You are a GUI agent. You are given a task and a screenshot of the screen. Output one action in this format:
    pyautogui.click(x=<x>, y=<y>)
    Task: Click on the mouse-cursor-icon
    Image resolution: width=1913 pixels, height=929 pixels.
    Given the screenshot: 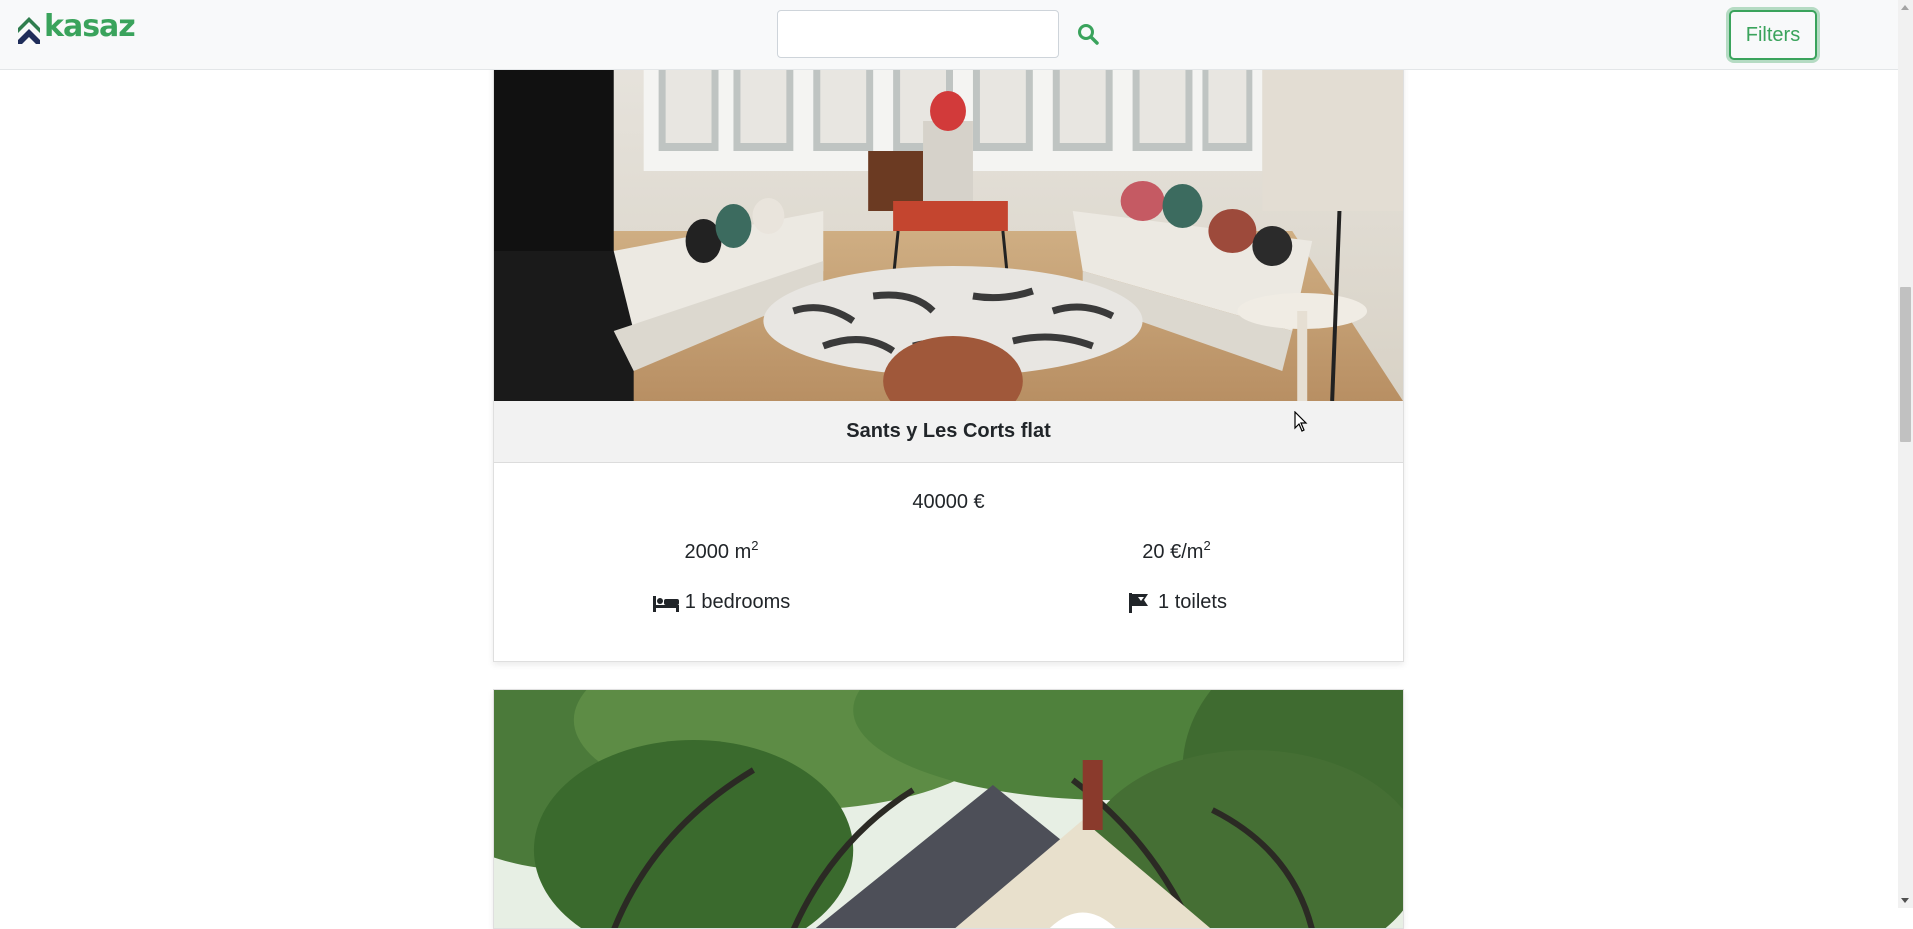 What is the action you would take?
    pyautogui.click(x=1301, y=421)
    